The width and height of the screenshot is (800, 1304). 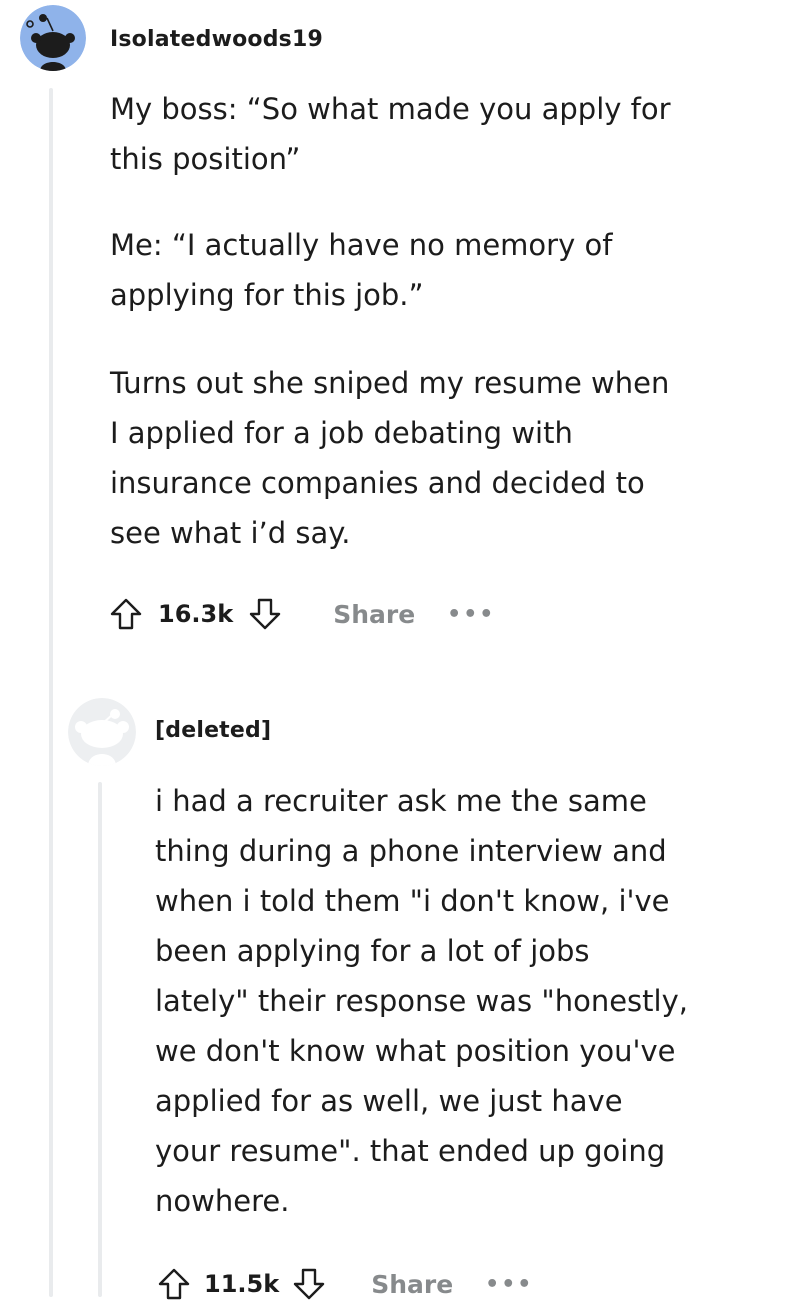 What do you see at coordinates (242, 1284) in the screenshot?
I see `vote-score: 11.5k` at bounding box center [242, 1284].